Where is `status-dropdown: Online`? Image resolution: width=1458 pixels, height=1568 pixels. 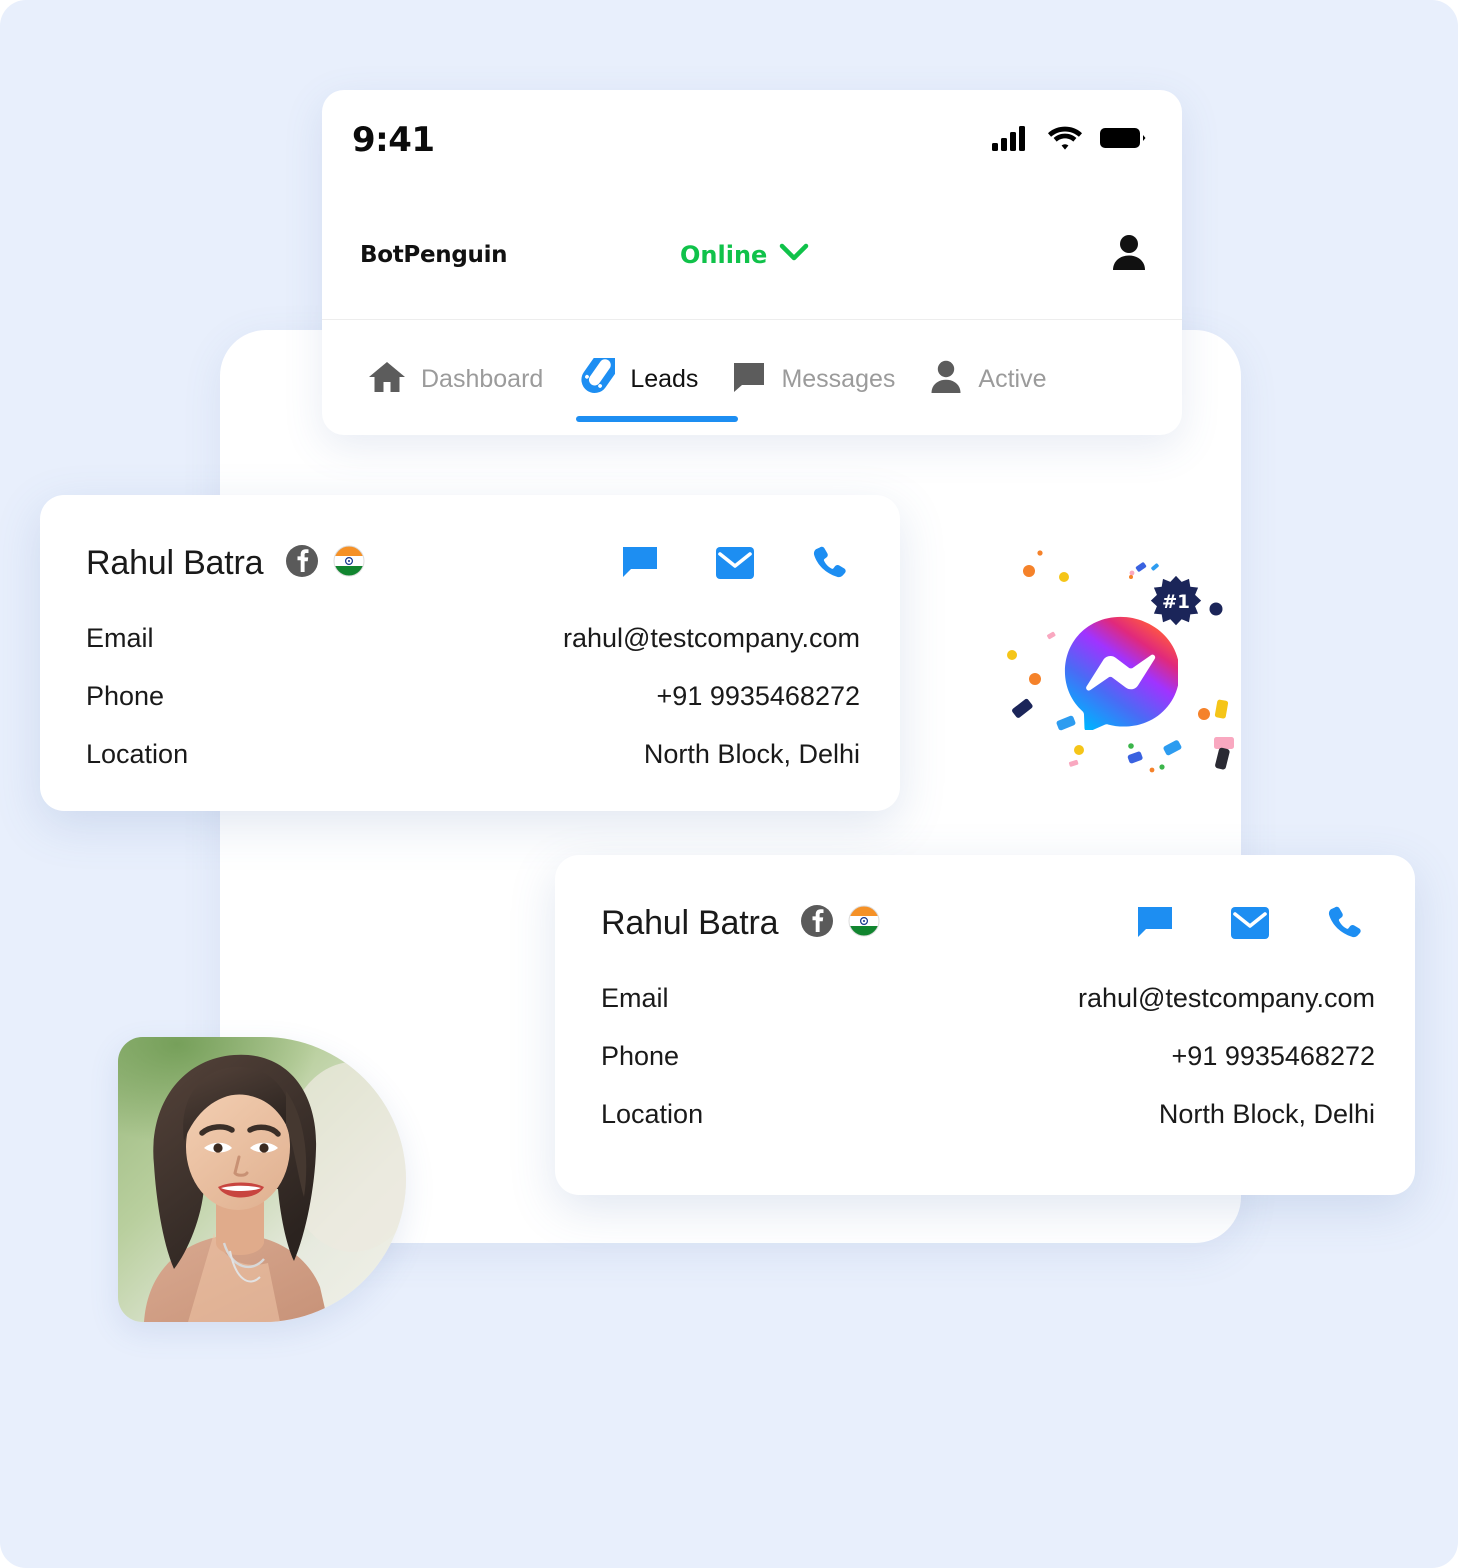
status-dropdown: Online is located at coordinates (896, 255).